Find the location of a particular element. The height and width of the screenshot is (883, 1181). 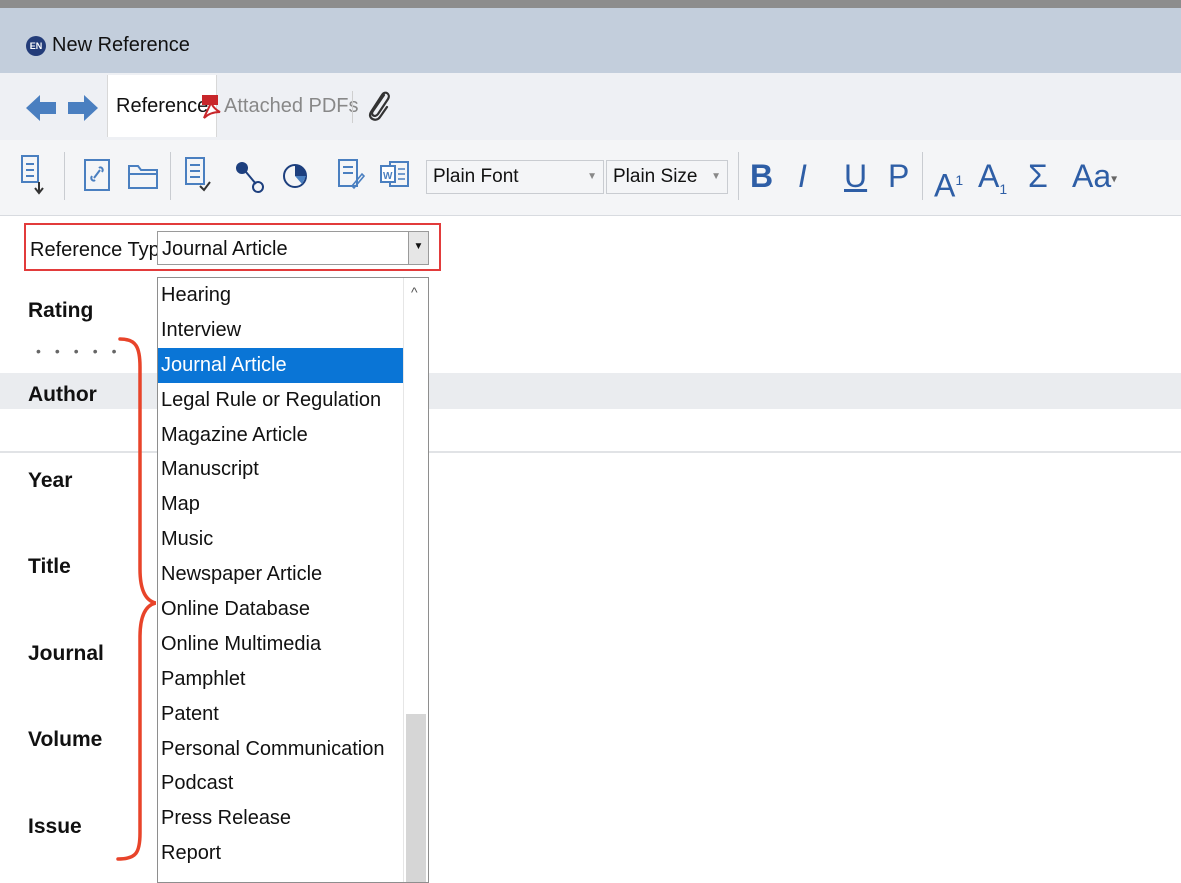

bold-button: B is located at coordinates (761, 176).